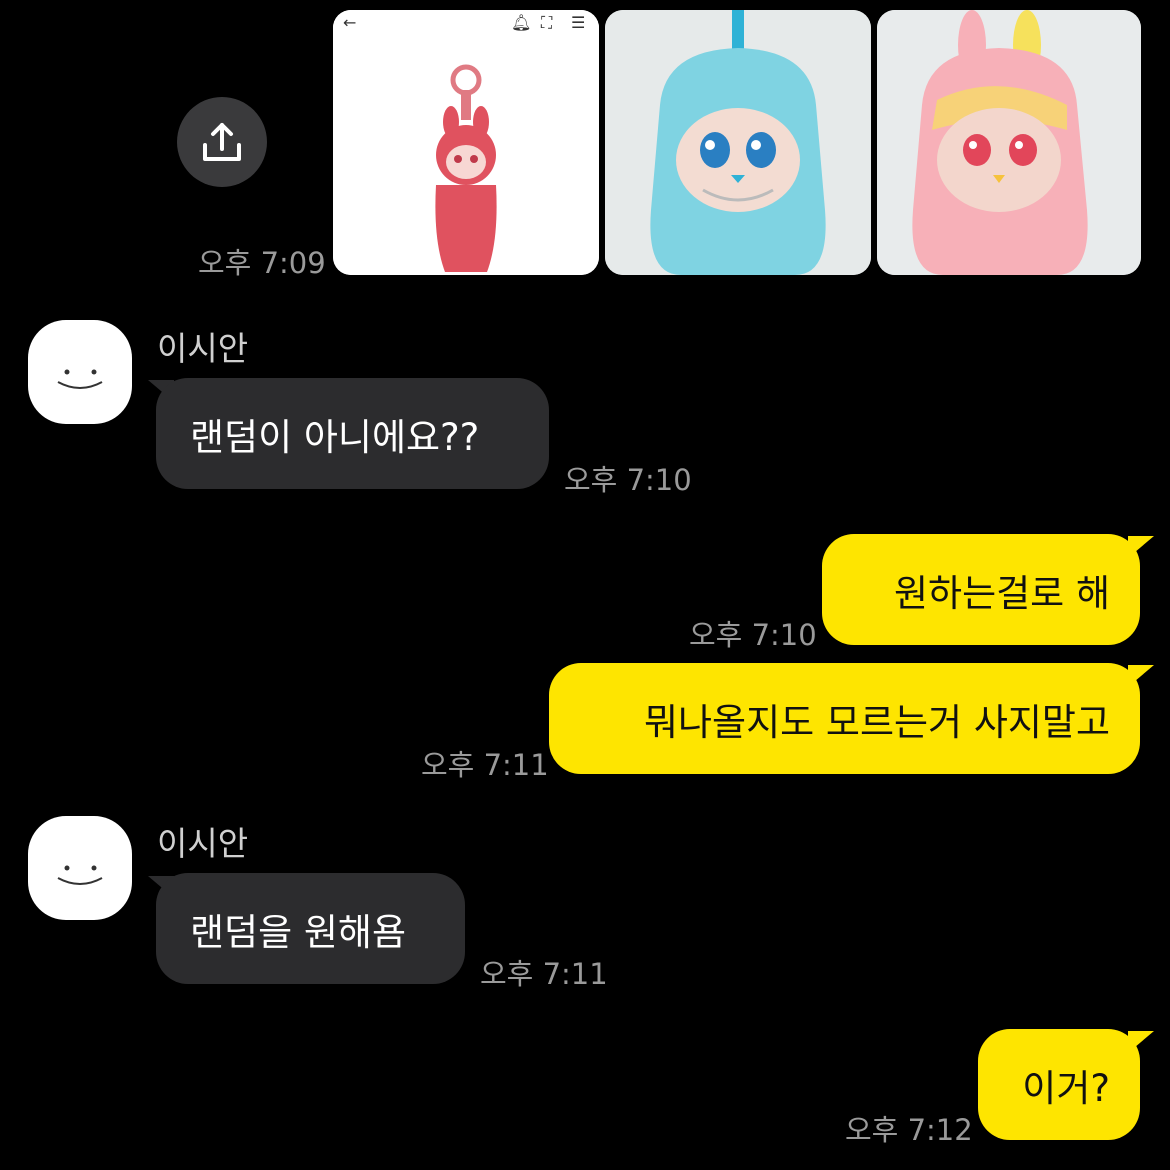 This screenshot has height=1170, width=1170. I want to click on message-text: 이거?, so click(1066, 1088).